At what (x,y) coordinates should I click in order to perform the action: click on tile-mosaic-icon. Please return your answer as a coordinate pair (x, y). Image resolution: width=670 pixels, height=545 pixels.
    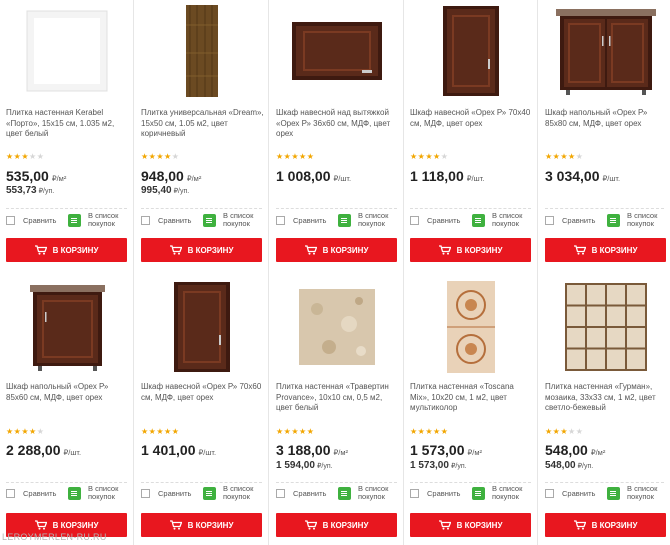
    Looking at the image, I should click on (606, 327).